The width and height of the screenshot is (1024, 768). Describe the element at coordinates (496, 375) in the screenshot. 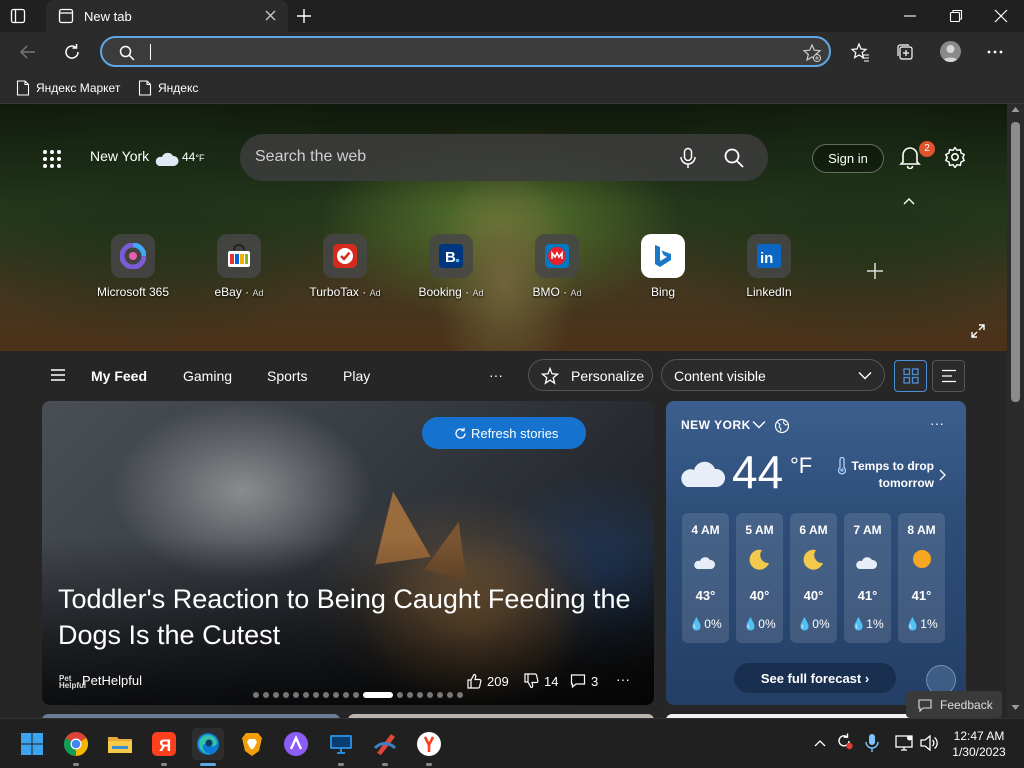

I see `more-tabs-button: ···` at that location.